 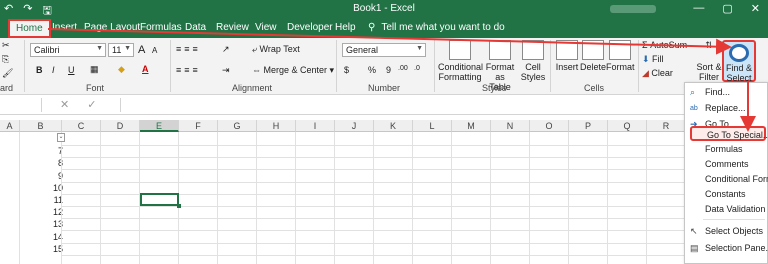 What do you see at coordinates (58, 200) in the screenshot?
I see `row-label: 11` at bounding box center [58, 200].